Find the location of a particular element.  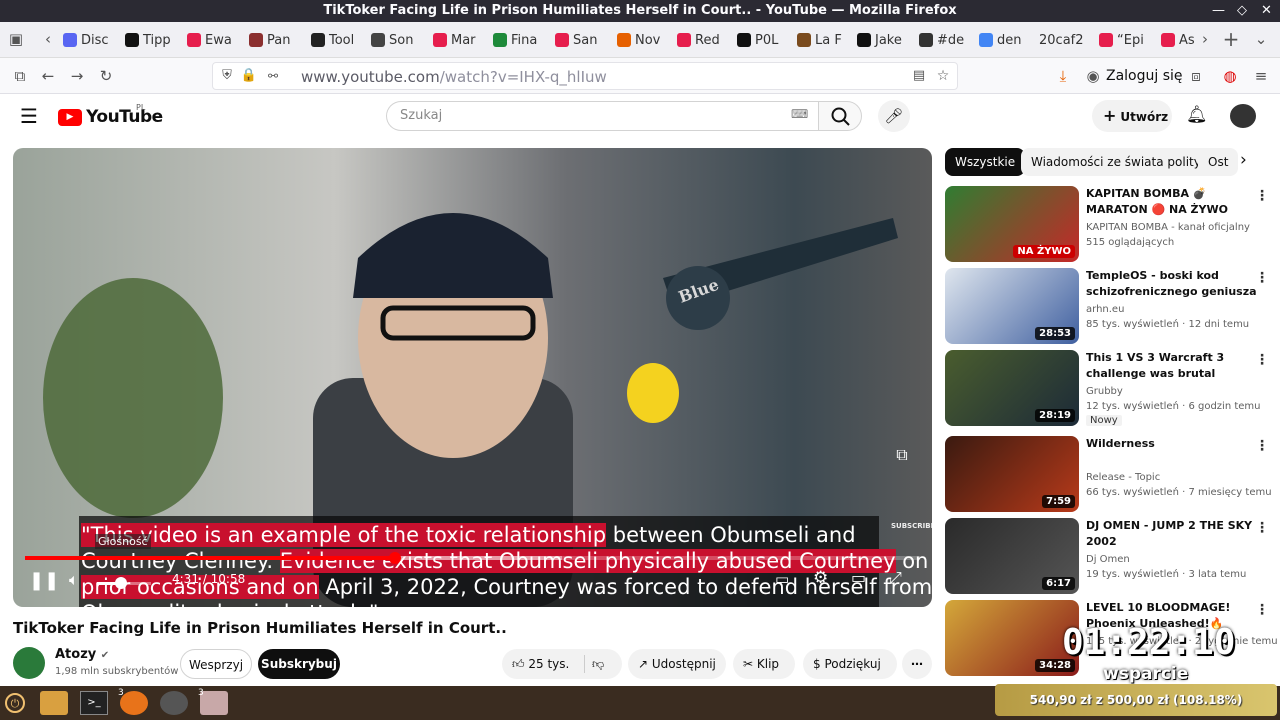

tabs-scroll-right-icon: › is located at coordinates (1205, 39).